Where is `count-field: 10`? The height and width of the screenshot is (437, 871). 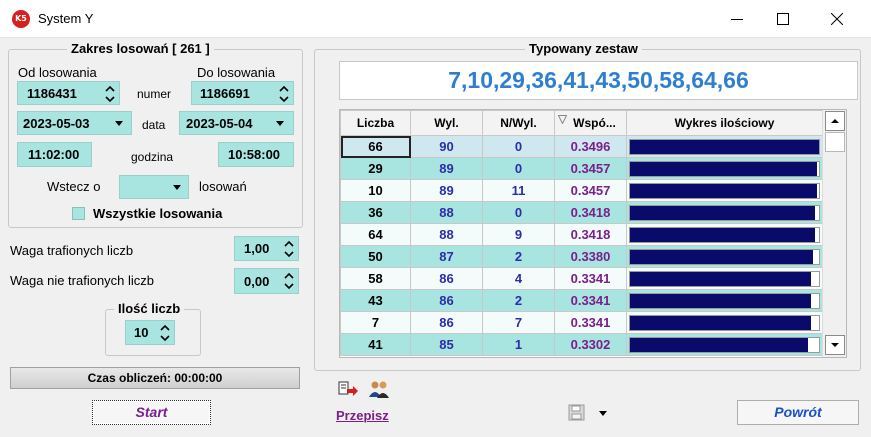
count-field: 10 is located at coordinates (150, 332).